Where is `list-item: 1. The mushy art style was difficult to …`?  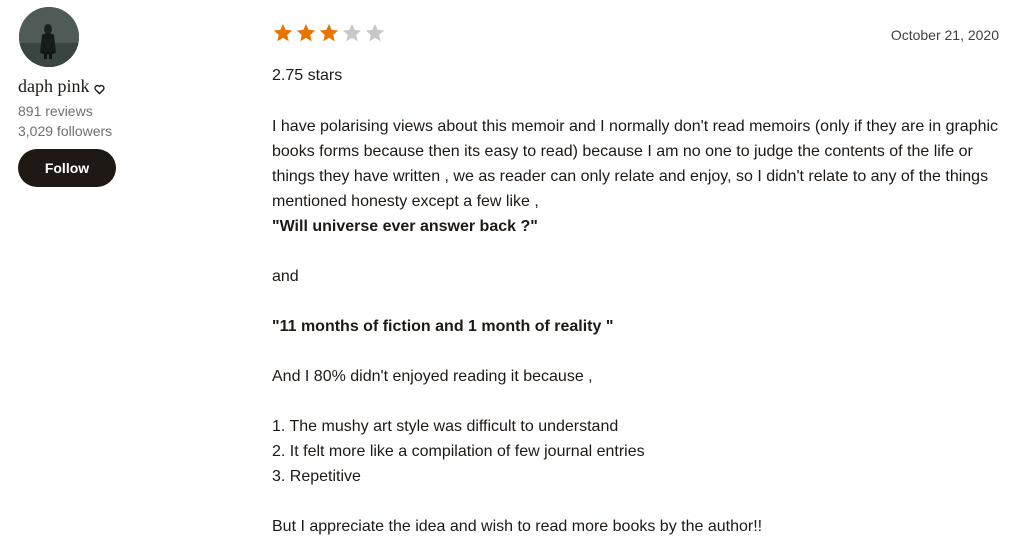 list-item: 1. The mushy art style was difficult to … is located at coordinates (445, 426).